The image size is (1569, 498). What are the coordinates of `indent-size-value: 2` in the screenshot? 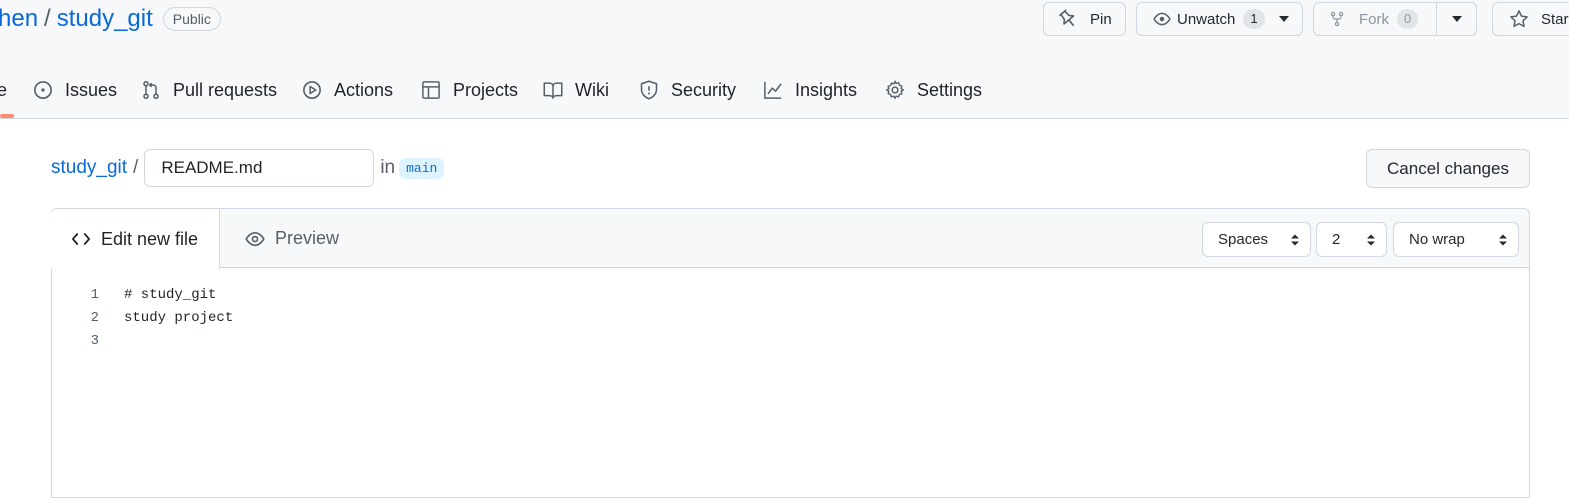 It's located at (1336, 239).